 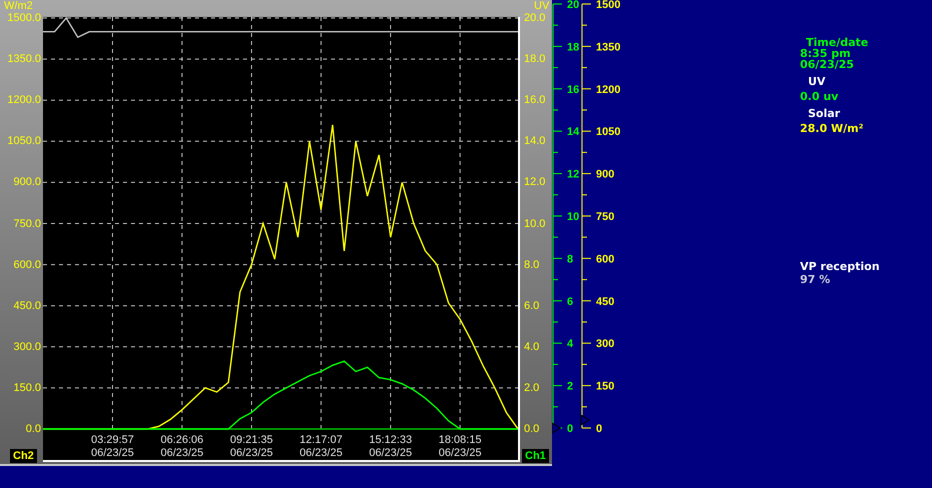 I want to click on reading-label: Time/date, so click(x=838, y=42).